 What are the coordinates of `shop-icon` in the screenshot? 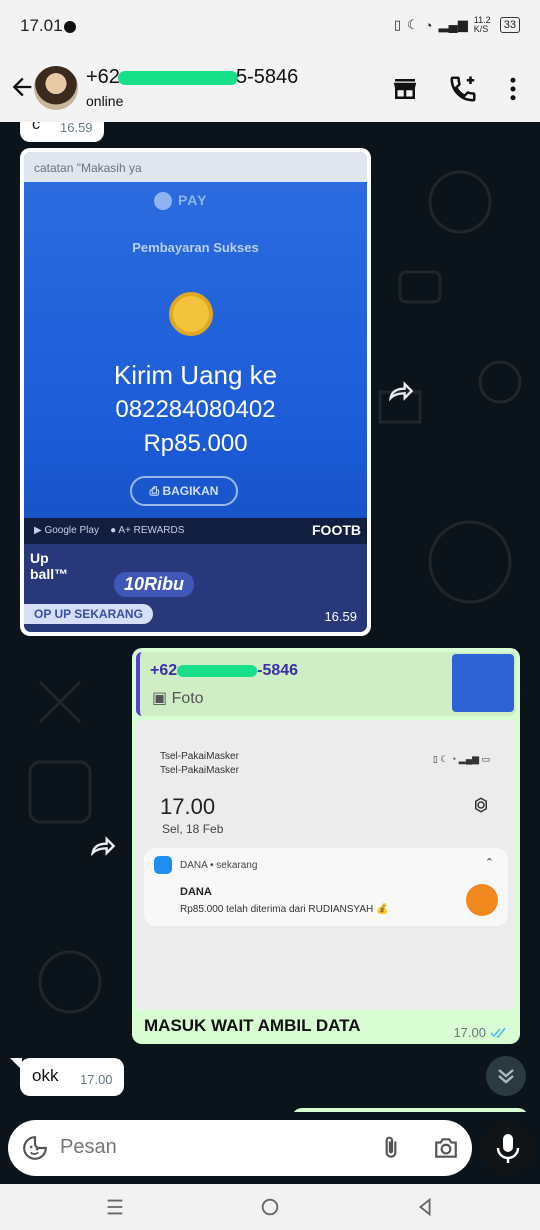 It's located at (405, 89).